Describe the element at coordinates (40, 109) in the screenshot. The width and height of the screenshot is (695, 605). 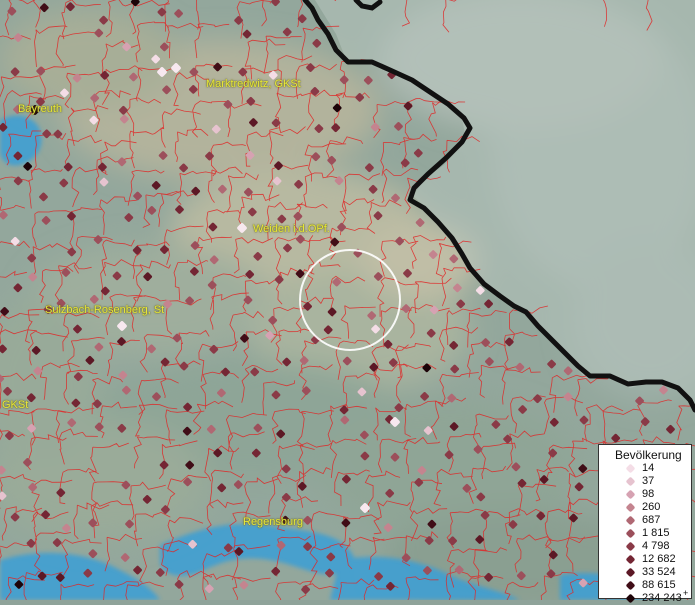
I see `place-label-bayreuth: Bayreuth` at that location.